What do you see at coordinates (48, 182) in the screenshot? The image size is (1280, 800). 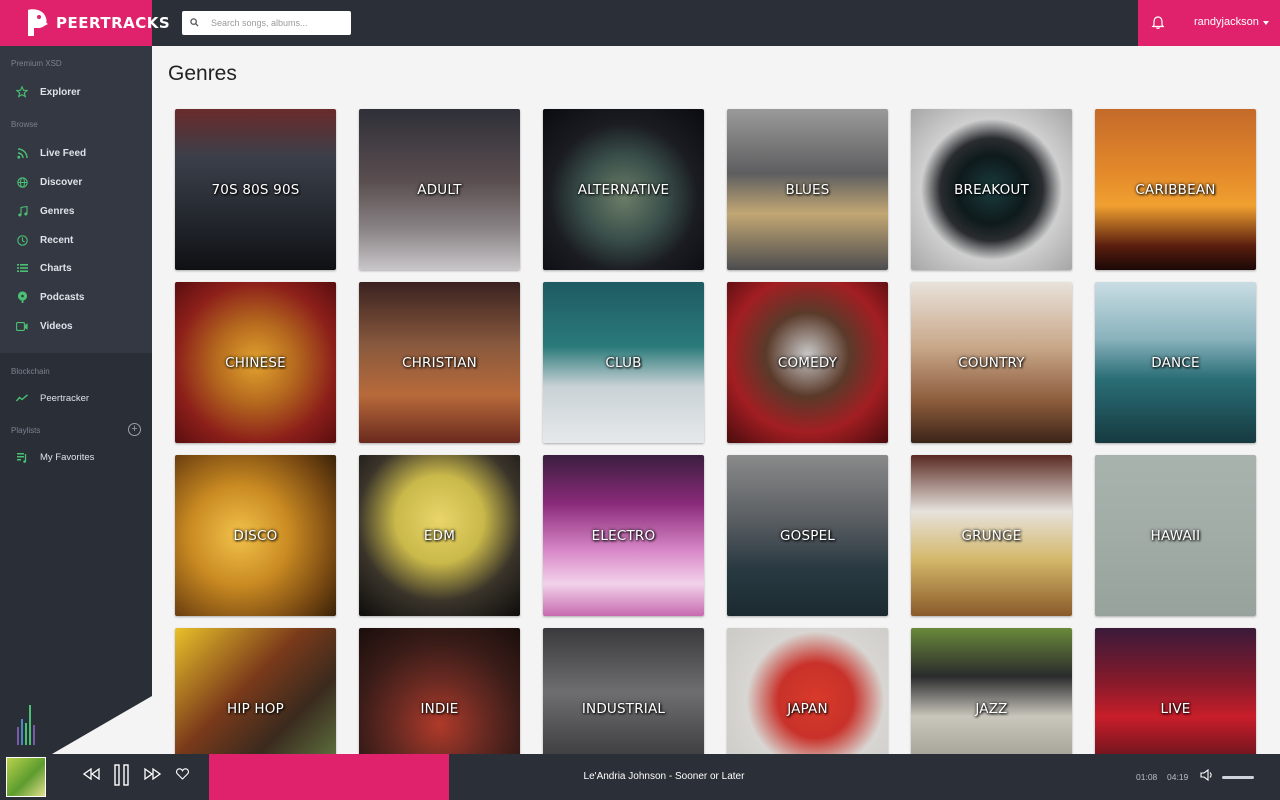 I see `sidebar-item-discover: Discover` at bounding box center [48, 182].